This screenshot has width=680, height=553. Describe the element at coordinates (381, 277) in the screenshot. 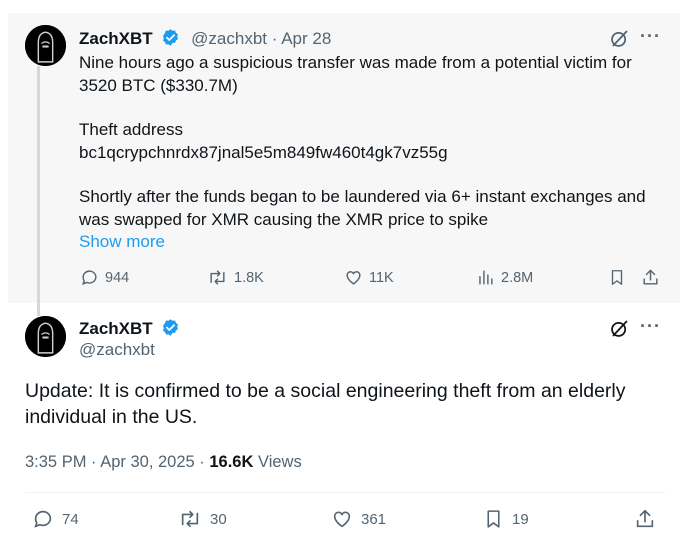

I see `like-count: 11K` at that location.